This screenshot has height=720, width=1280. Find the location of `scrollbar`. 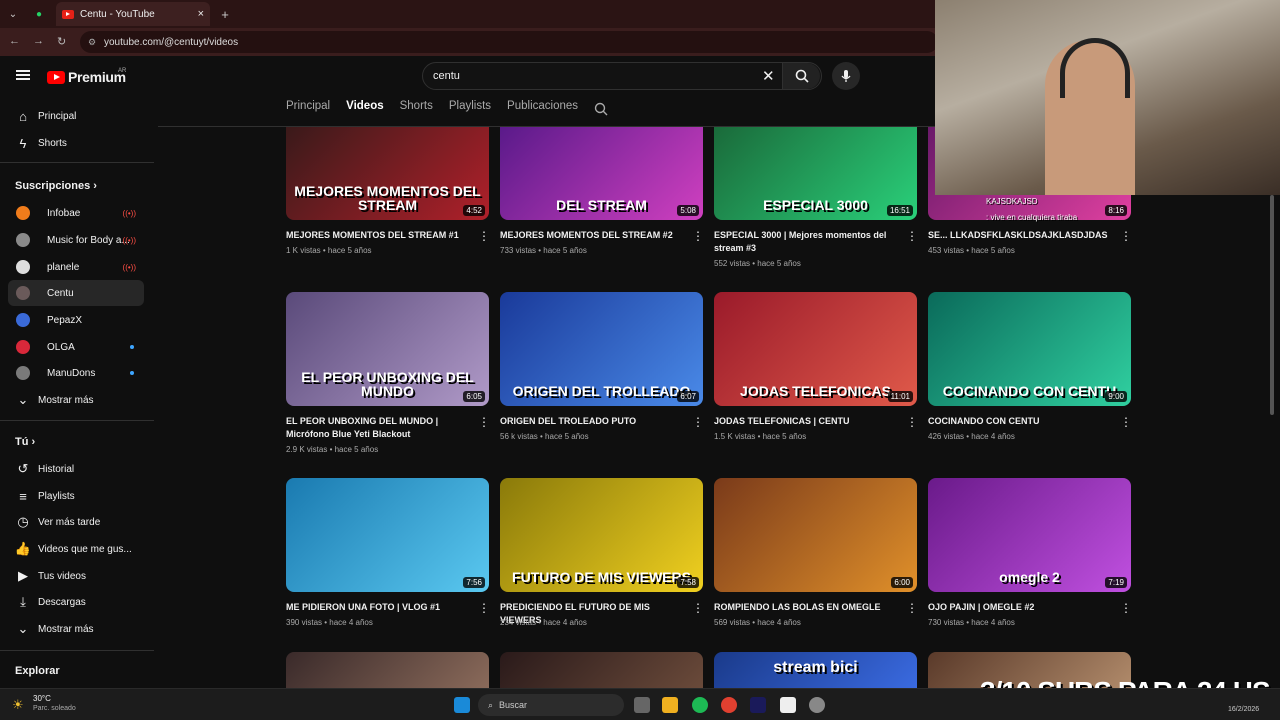

scrollbar is located at coordinates (1272, 305).